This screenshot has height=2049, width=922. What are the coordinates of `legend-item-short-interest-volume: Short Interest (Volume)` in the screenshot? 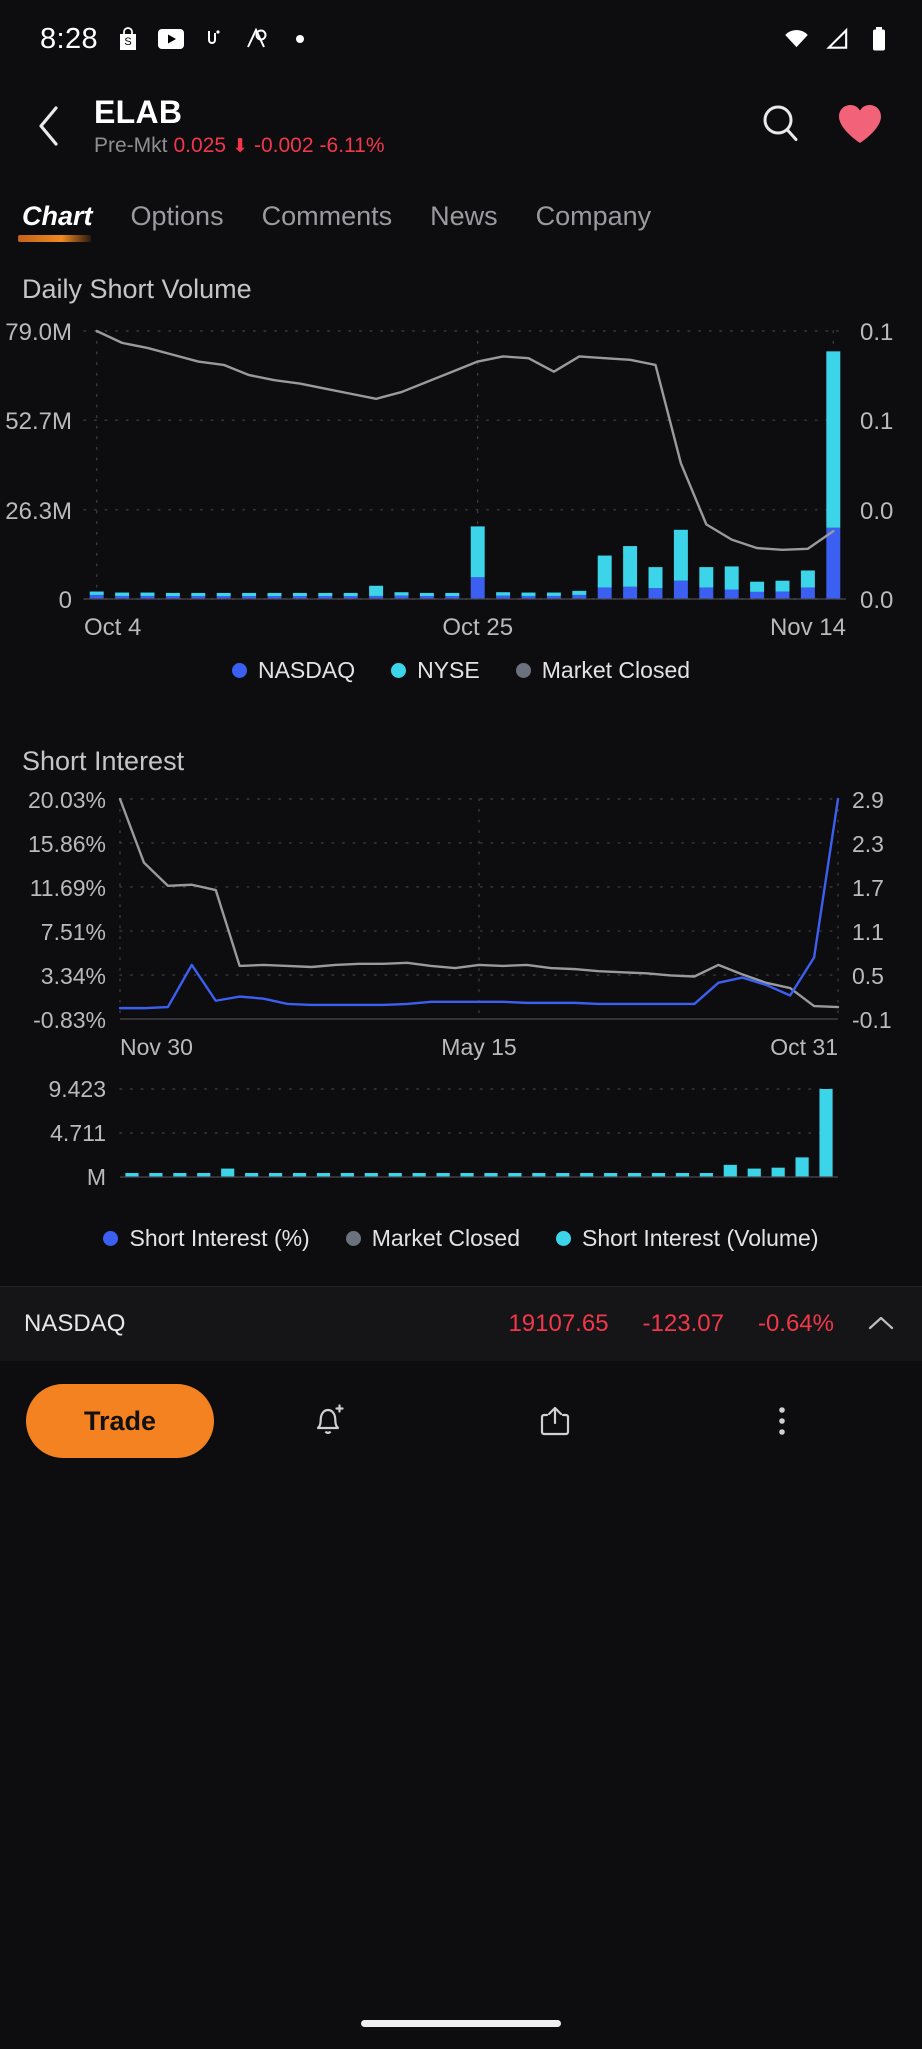 It's located at (687, 1238).